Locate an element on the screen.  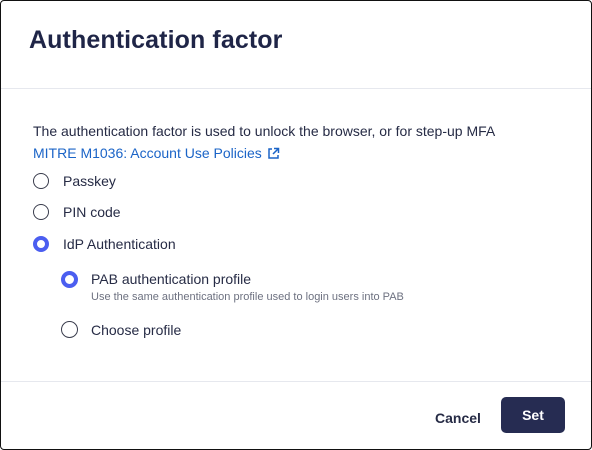
radio-label-choose-profile: Choose profile is located at coordinates (136, 329).